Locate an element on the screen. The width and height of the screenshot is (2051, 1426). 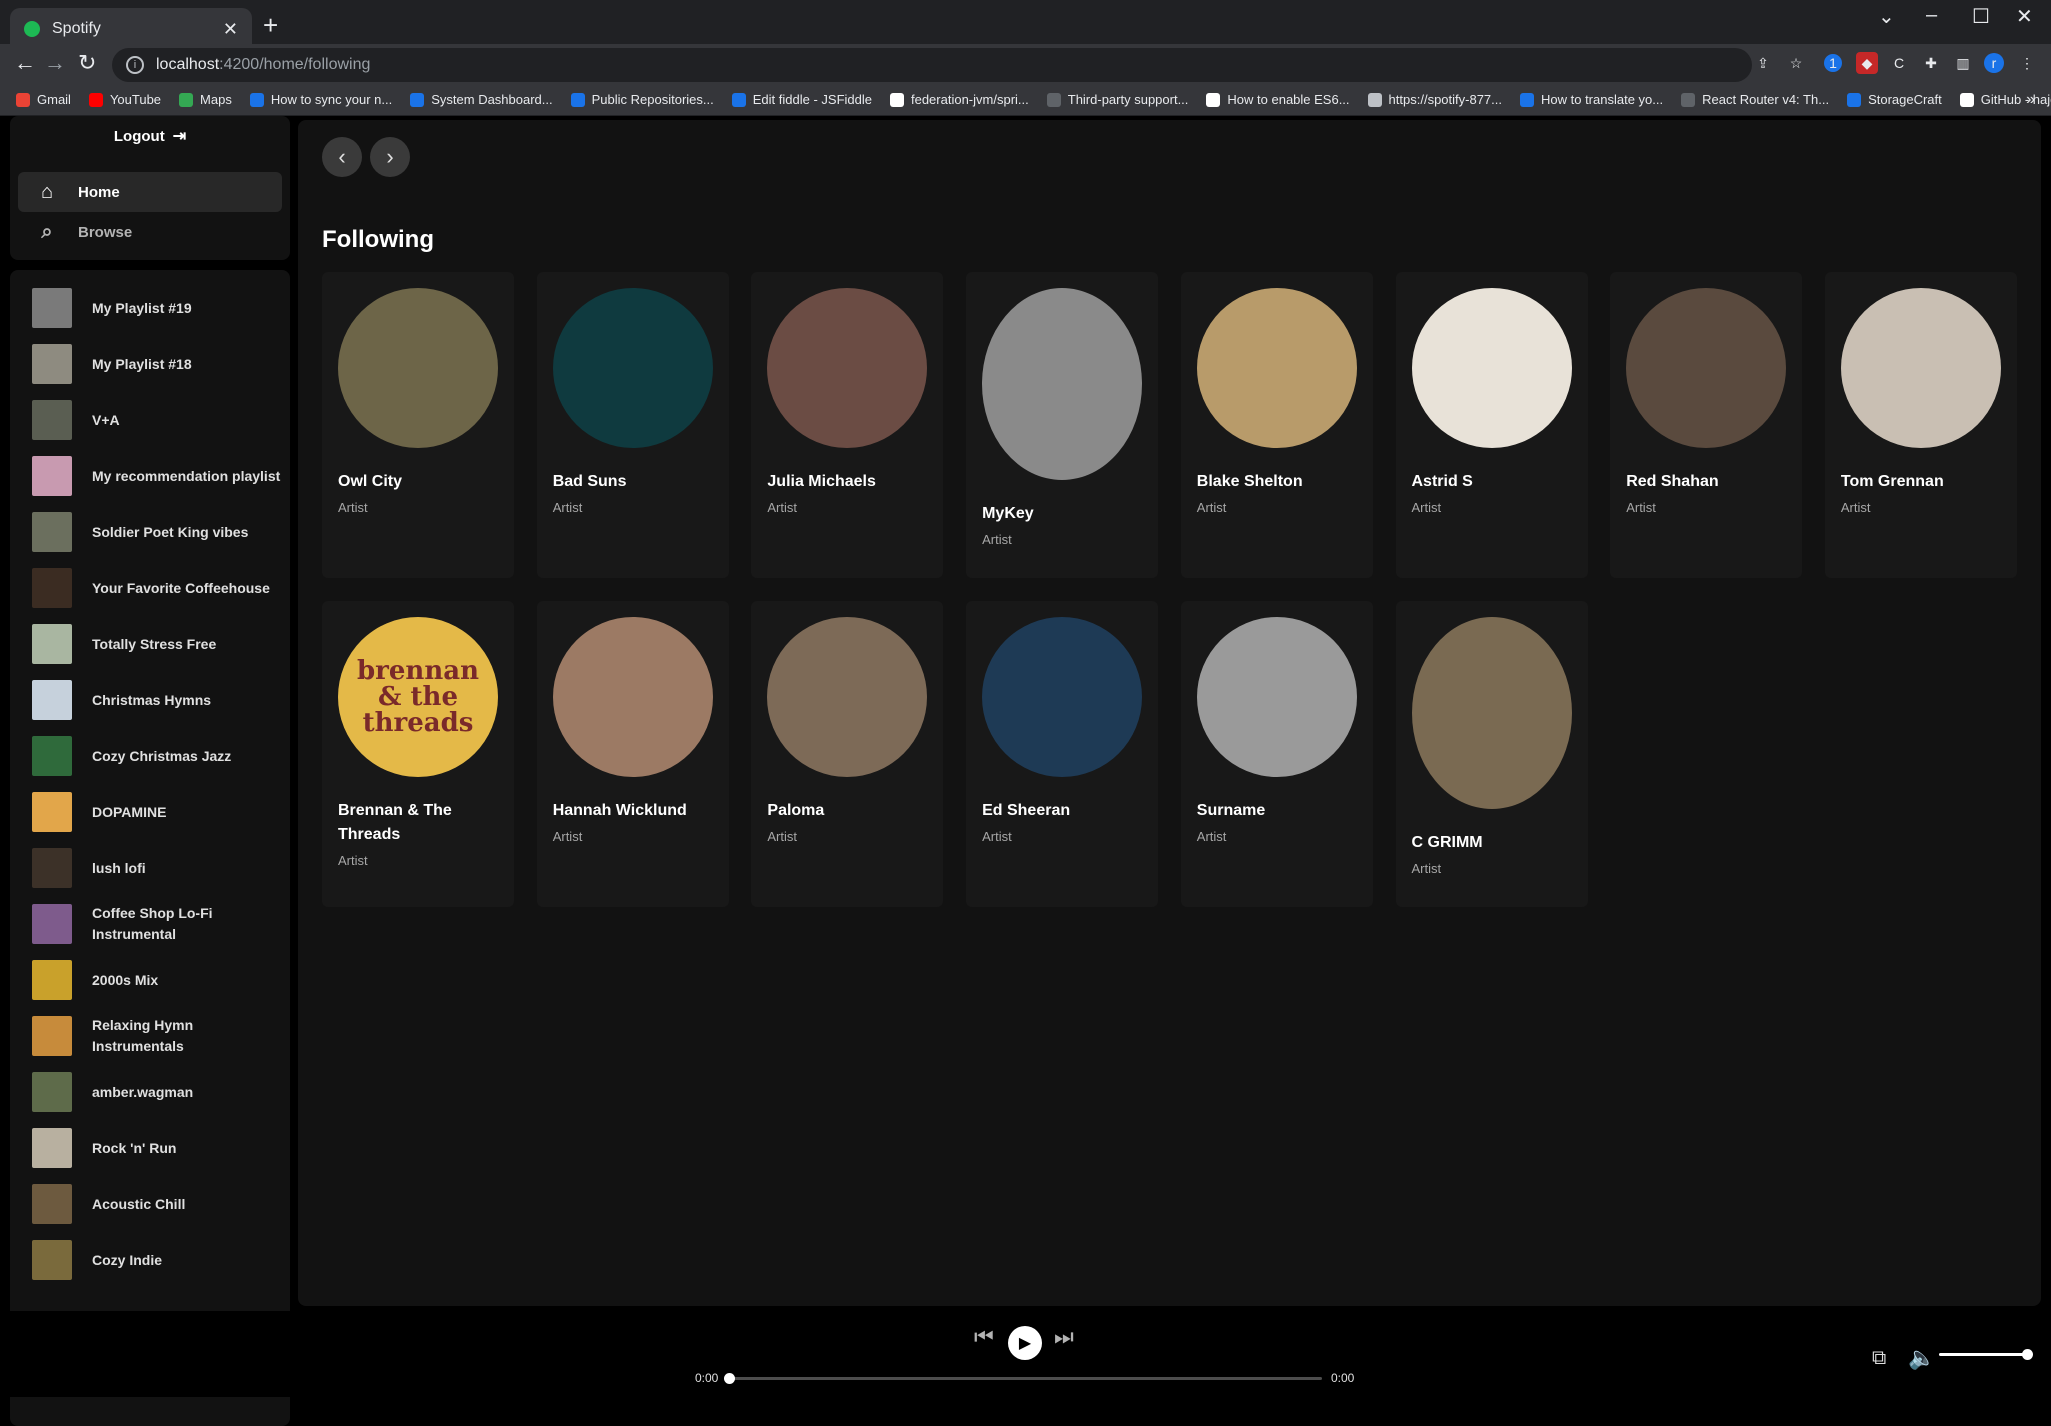
site-info-icon: i is located at coordinates (135, 65).